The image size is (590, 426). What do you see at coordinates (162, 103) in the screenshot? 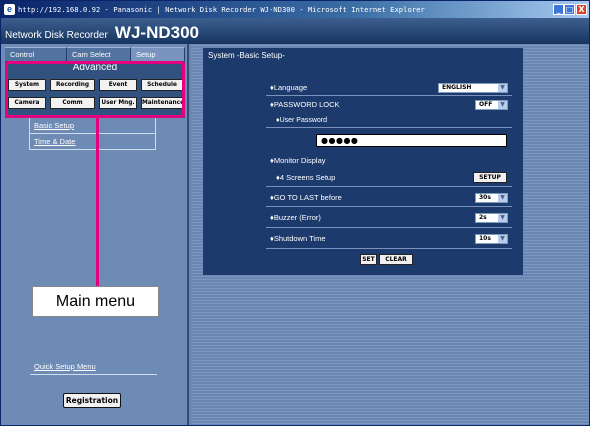
I see `maintenance-button: Maintenance` at bounding box center [162, 103].